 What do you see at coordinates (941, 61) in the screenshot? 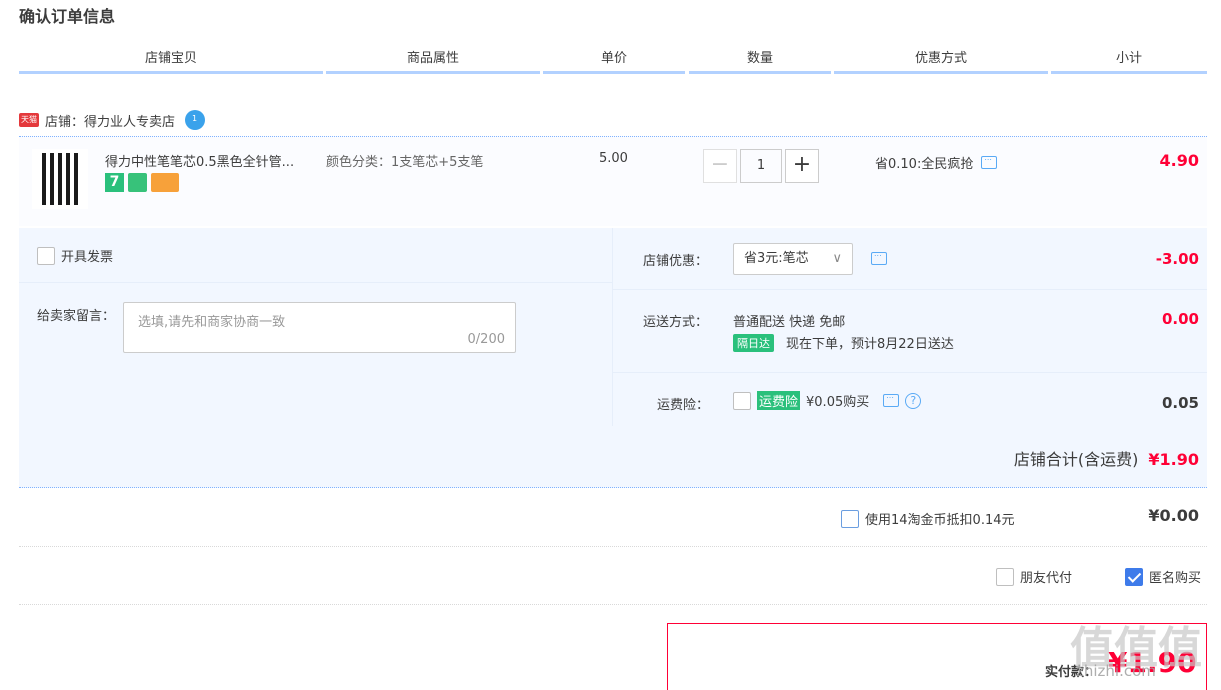
I see `col-discount: 优惠方式` at bounding box center [941, 61].